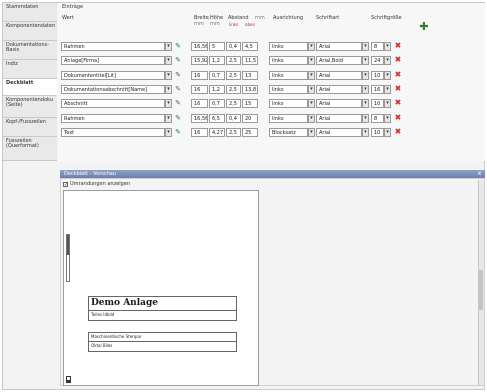 The height and width of the screenshot is (392, 487). What do you see at coordinates (30, 12) in the screenshot?
I see `sidebar-item-stammdaten: Stammdaten` at bounding box center [30, 12].